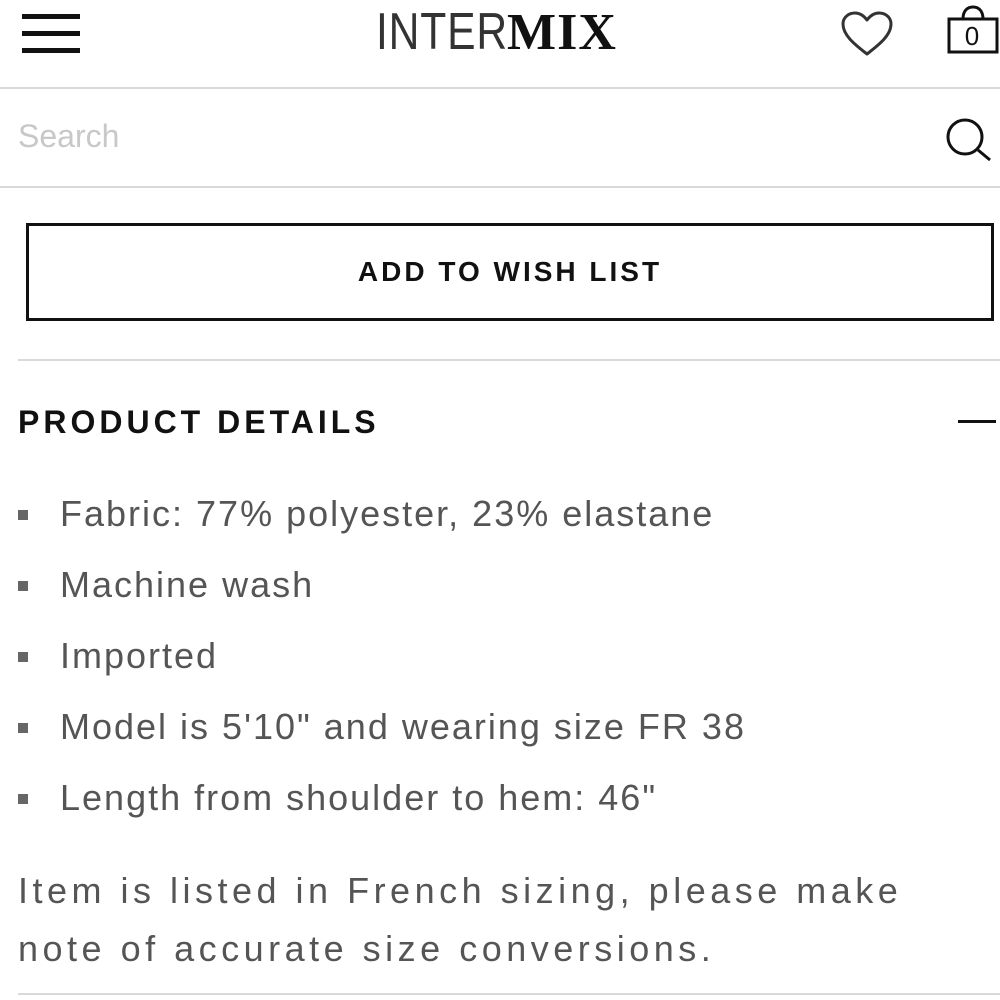 The image size is (1000, 1000). Describe the element at coordinates (500, 584) in the screenshot. I see `list-item: Machine wash` at that location.